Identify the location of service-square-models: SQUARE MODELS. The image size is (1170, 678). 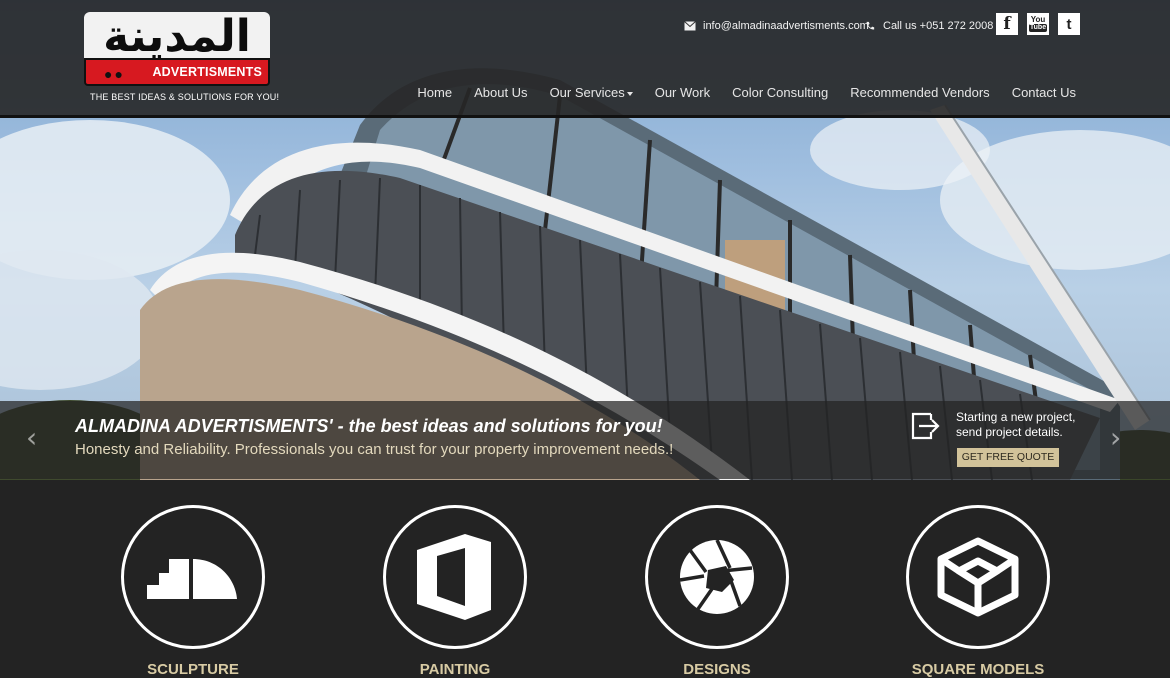
(978, 591).